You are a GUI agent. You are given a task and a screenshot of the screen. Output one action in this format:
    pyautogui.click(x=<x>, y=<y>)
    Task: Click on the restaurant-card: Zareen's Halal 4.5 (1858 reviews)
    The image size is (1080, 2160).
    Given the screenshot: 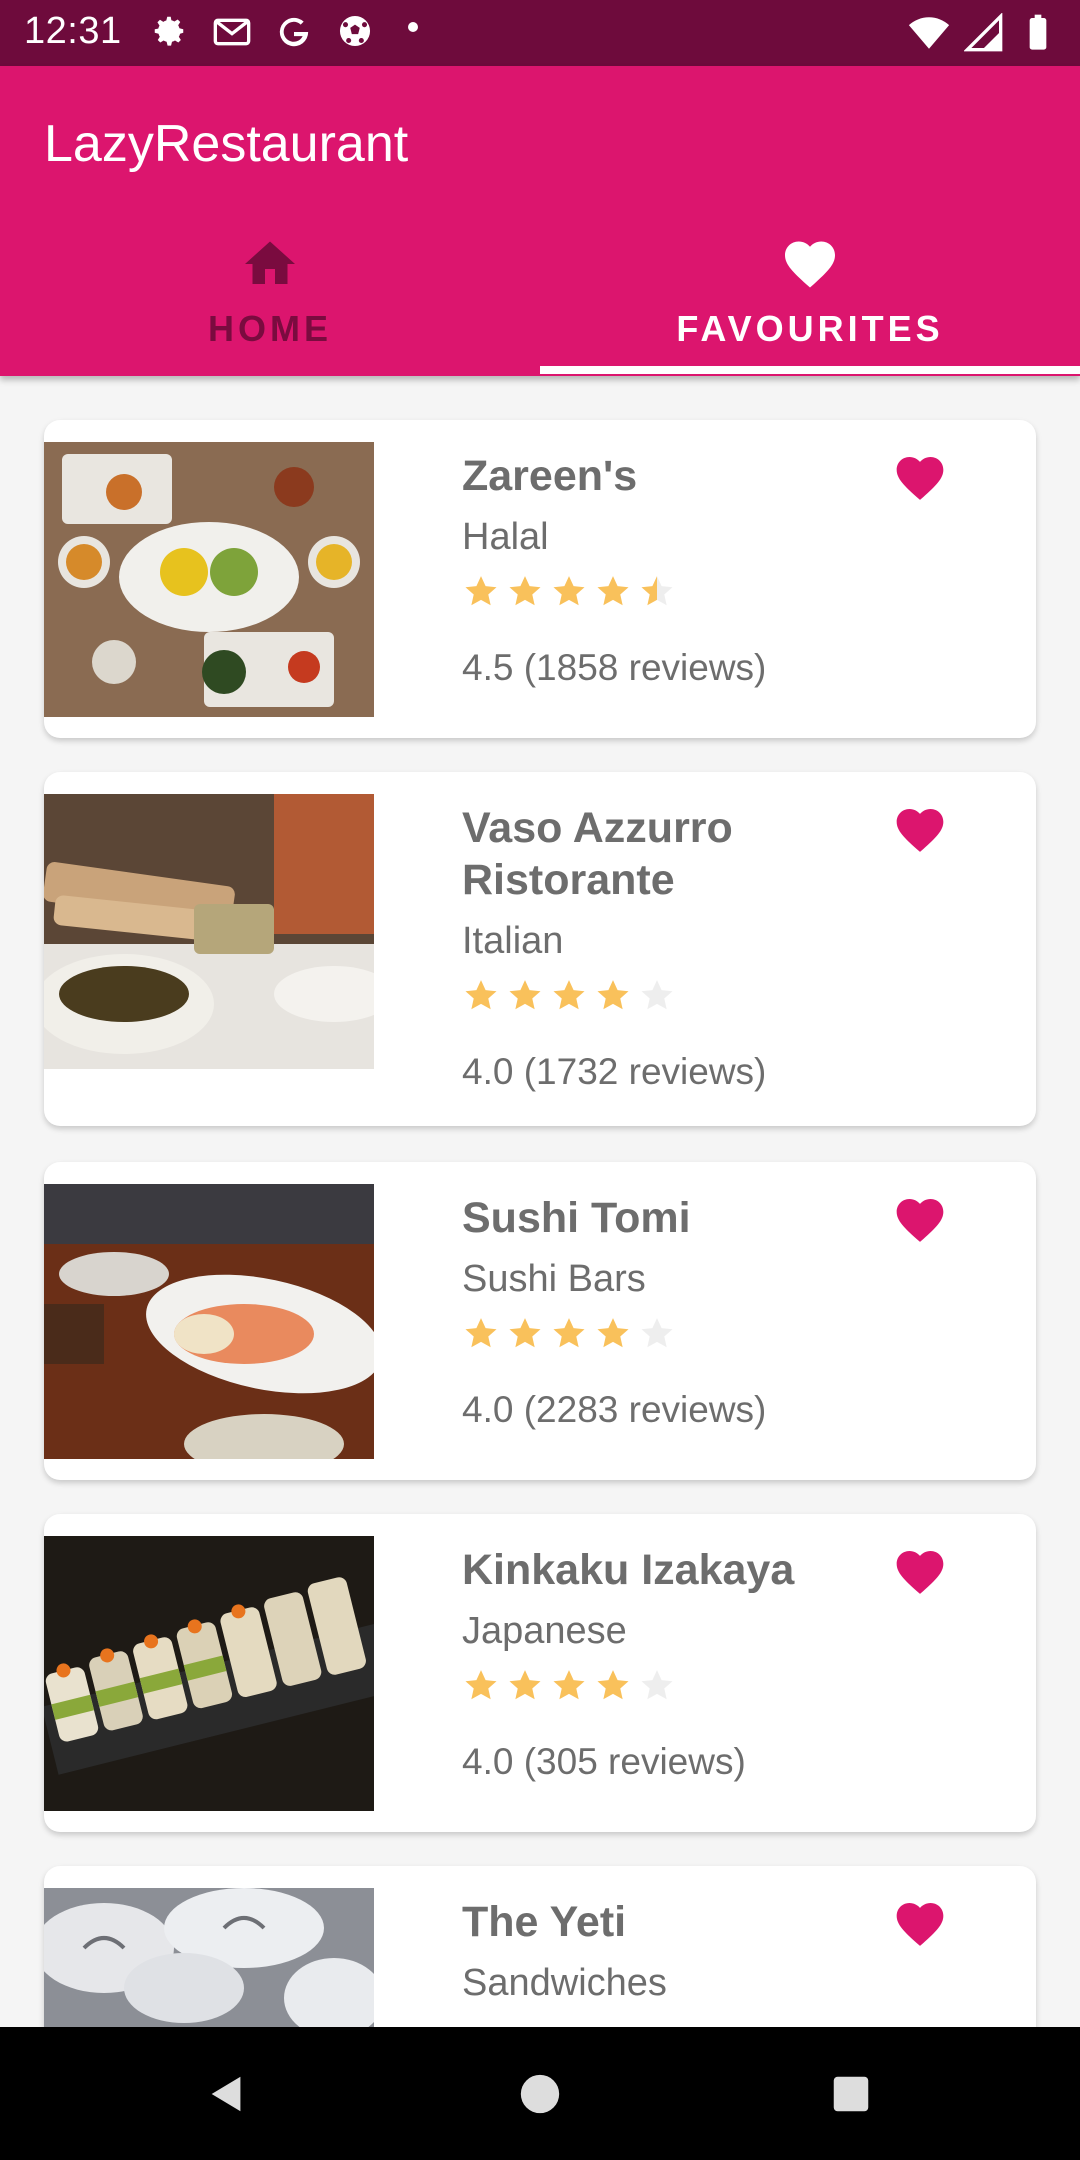 What is the action you would take?
    pyautogui.click(x=540, y=579)
    